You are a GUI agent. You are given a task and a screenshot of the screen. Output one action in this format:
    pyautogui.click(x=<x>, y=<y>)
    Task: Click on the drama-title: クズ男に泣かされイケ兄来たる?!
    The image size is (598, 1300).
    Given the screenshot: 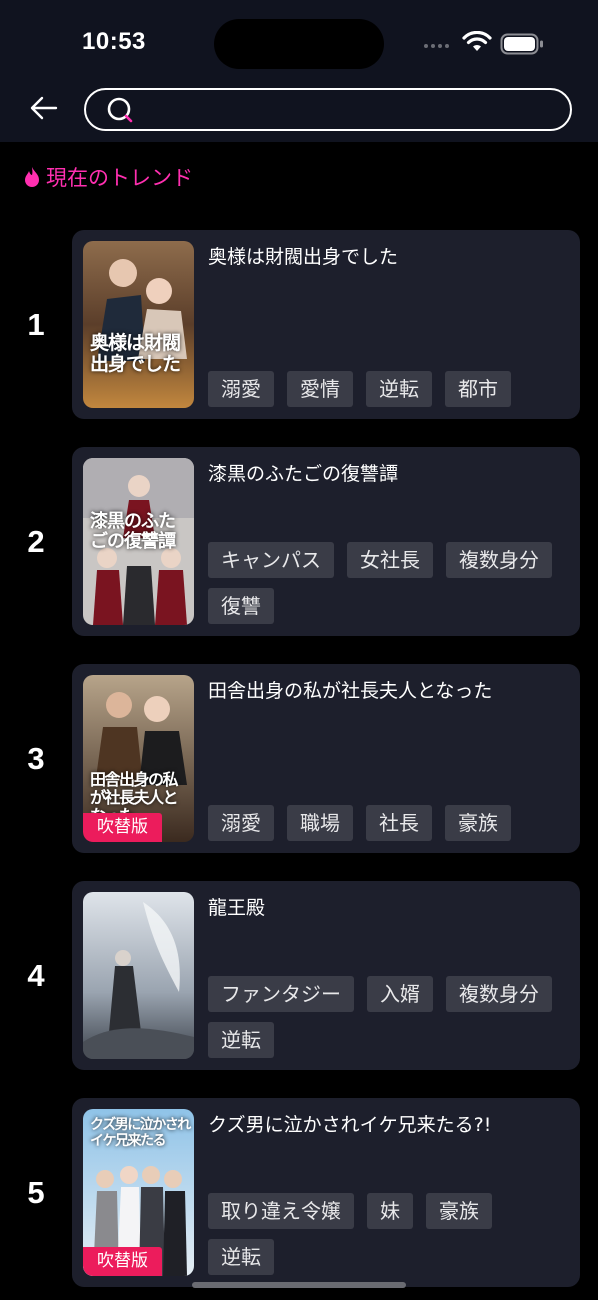 What is the action you would take?
    pyautogui.click(x=350, y=1125)
    